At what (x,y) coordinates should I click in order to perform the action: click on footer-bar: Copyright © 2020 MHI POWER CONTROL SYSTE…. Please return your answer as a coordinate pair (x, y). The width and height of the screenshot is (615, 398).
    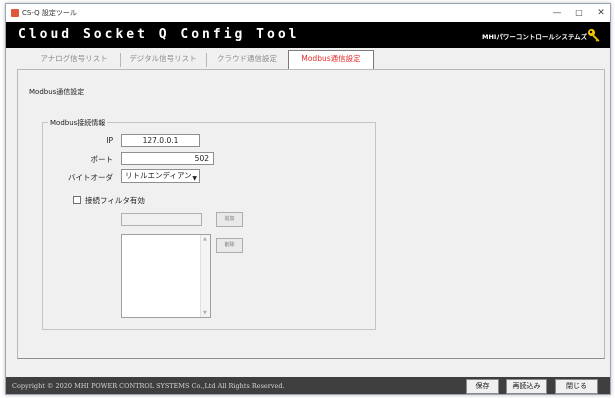
    Looking at the image, I should click on (308, 385).